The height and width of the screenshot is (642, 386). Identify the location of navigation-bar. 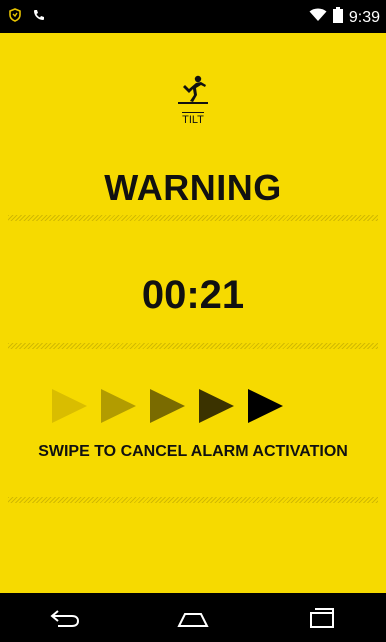
(193, 617).